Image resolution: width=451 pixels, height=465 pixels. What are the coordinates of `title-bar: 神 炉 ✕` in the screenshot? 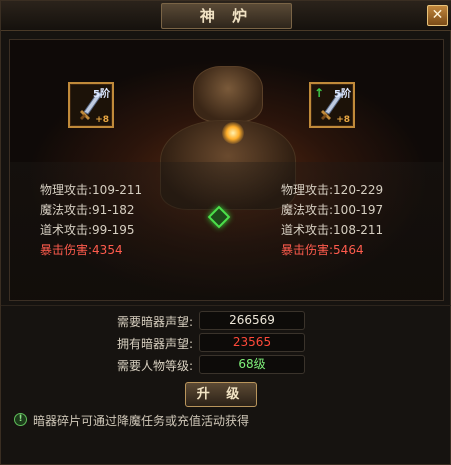 It's located at (226, 16).